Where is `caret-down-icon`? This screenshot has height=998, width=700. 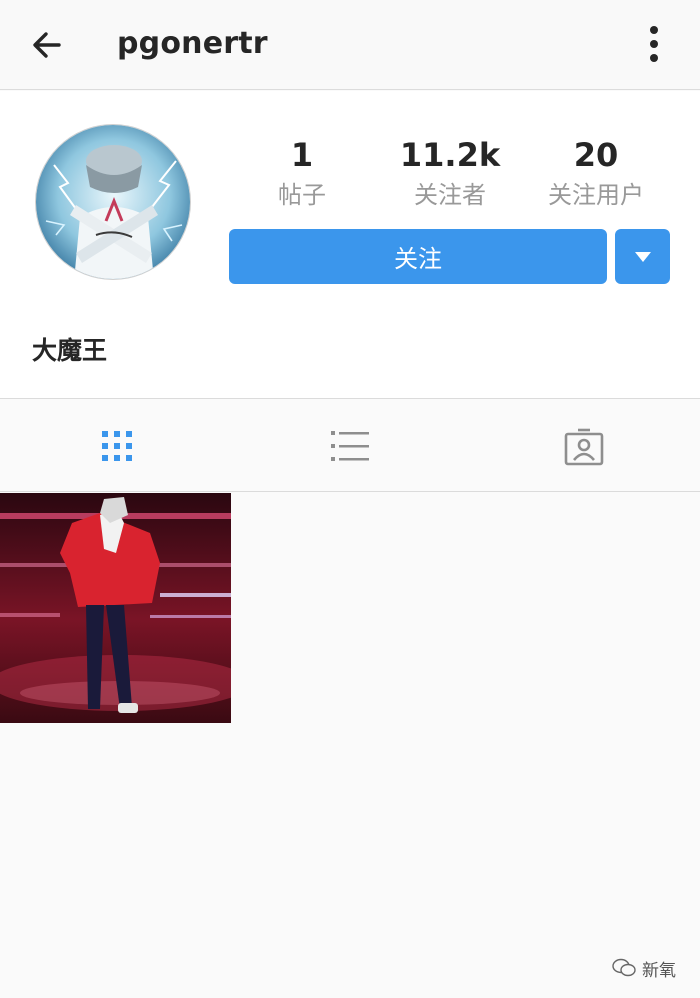
caret-down-icon is located at coordinates (642, 256).